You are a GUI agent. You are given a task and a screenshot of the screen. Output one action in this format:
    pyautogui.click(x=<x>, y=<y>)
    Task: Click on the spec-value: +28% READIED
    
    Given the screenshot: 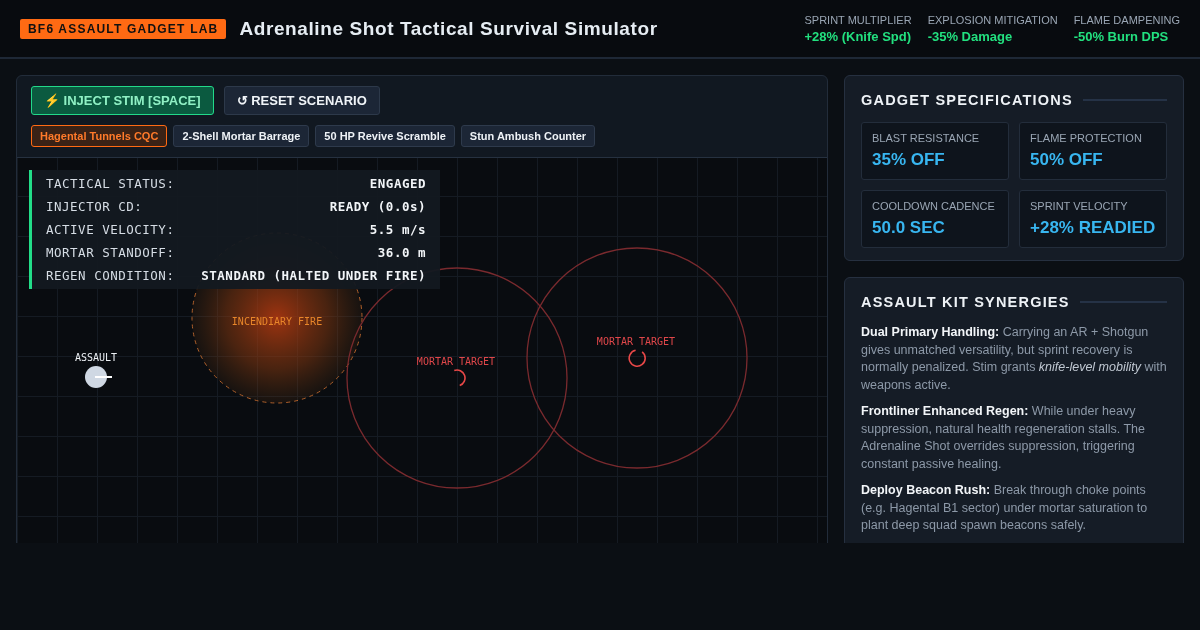 What is the action you would take?
    pyautogui.click(x=1093, y=228)
    